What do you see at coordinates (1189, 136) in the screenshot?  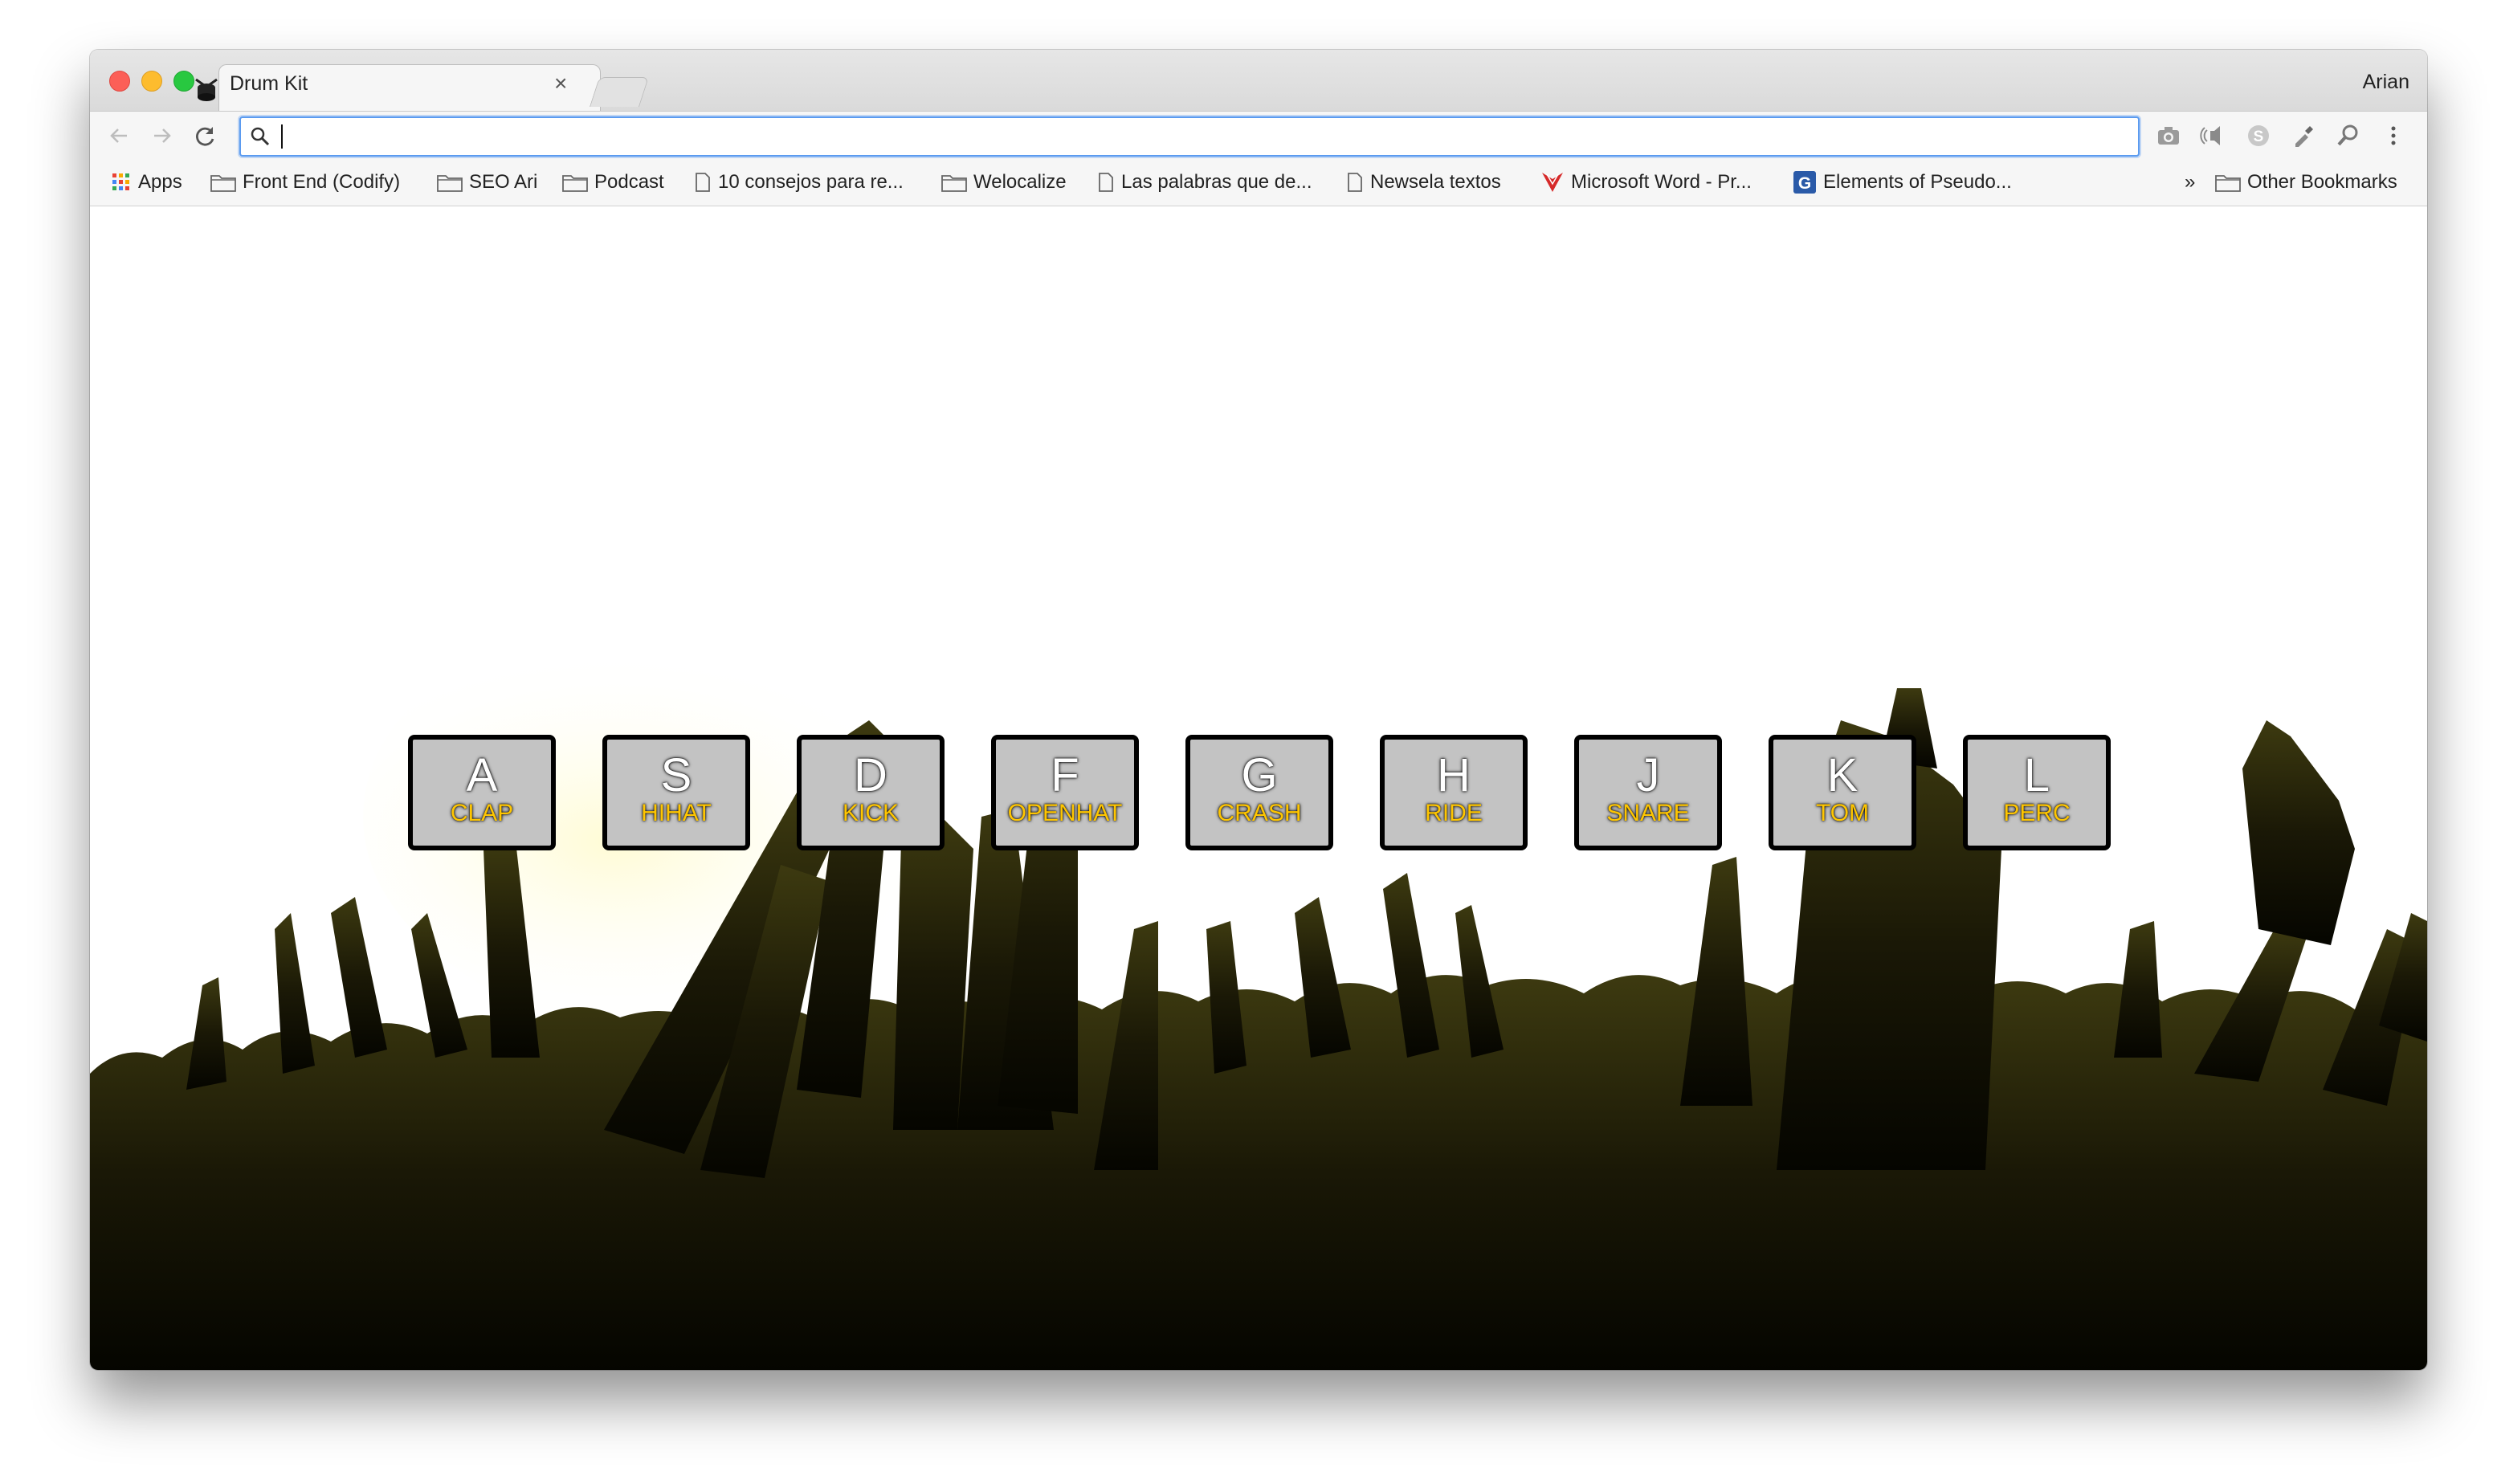 I see `address-bar` at bounding box center [1189, 136].